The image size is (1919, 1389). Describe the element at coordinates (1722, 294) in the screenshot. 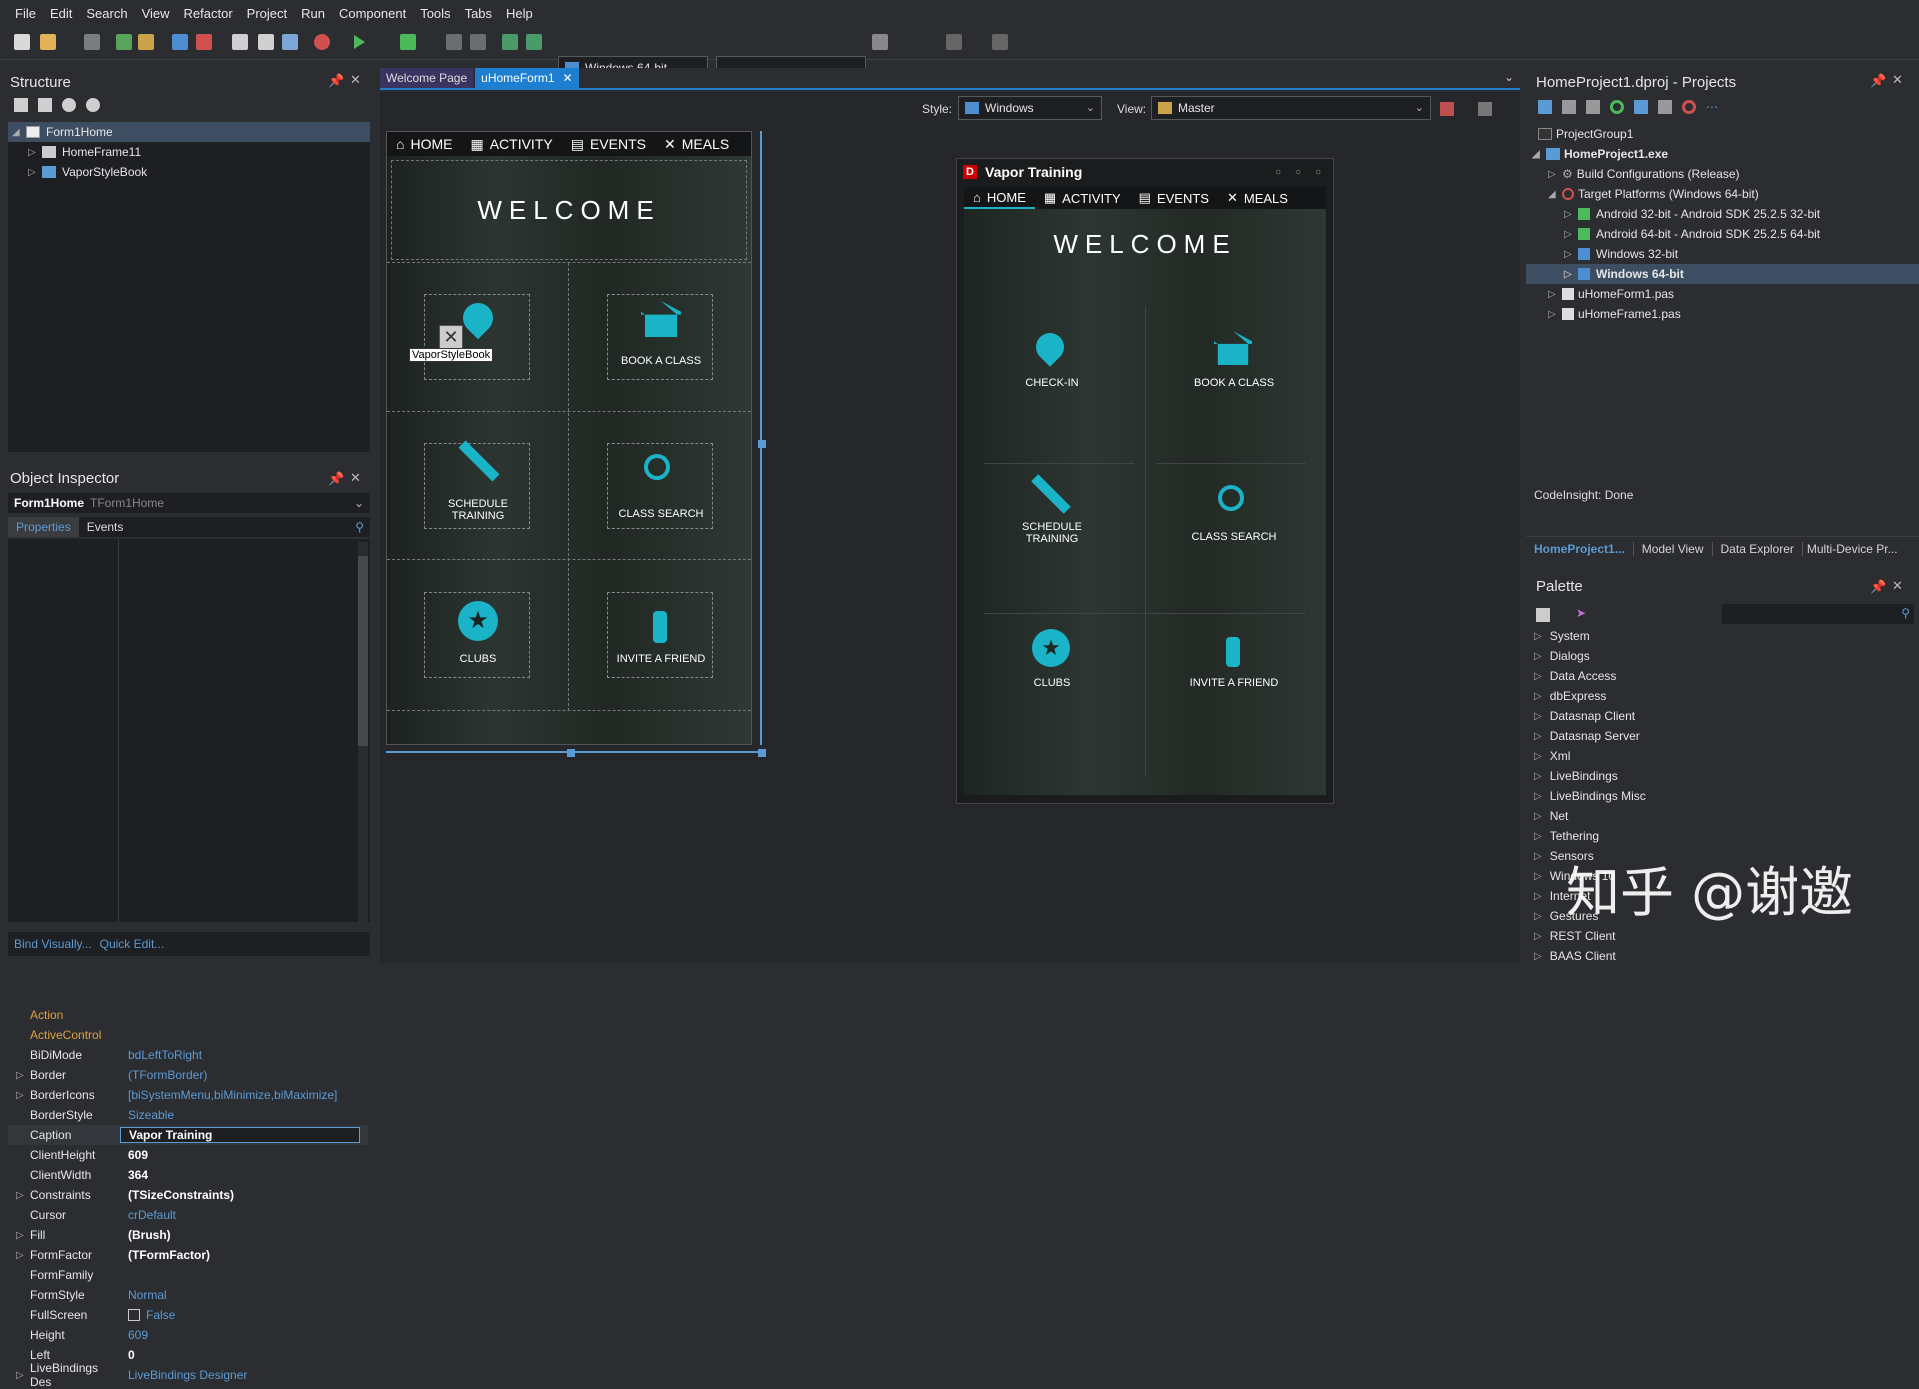

I see `node-uhomeform1: ▷ uHomeForm1.pas` at that location.